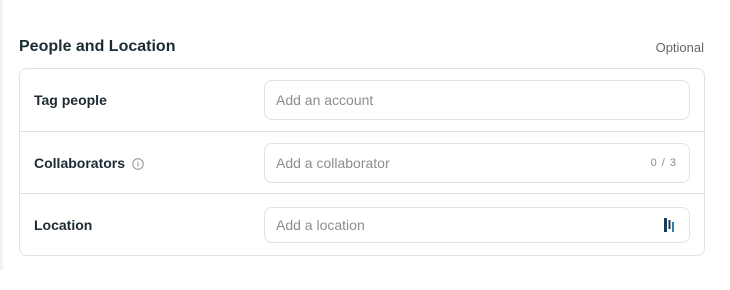 The width and height of the screenshot is (730, 290). Describe the element at coordinates (362, 47) in the screenshot. I see `section-header: People and Location Optional` at that location.